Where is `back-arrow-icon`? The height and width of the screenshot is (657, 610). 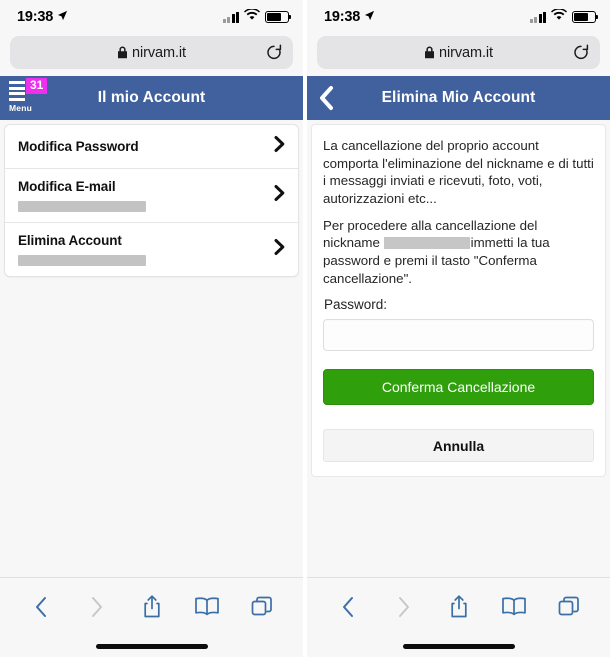 back-arrow-icon is located at coordinates (327, 100).